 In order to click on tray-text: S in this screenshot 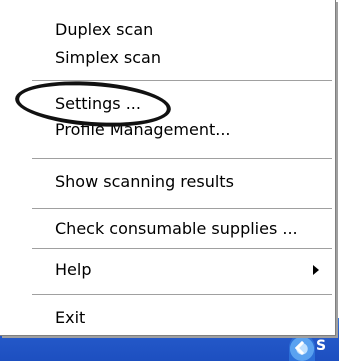, I will do `click(321, 346)`.